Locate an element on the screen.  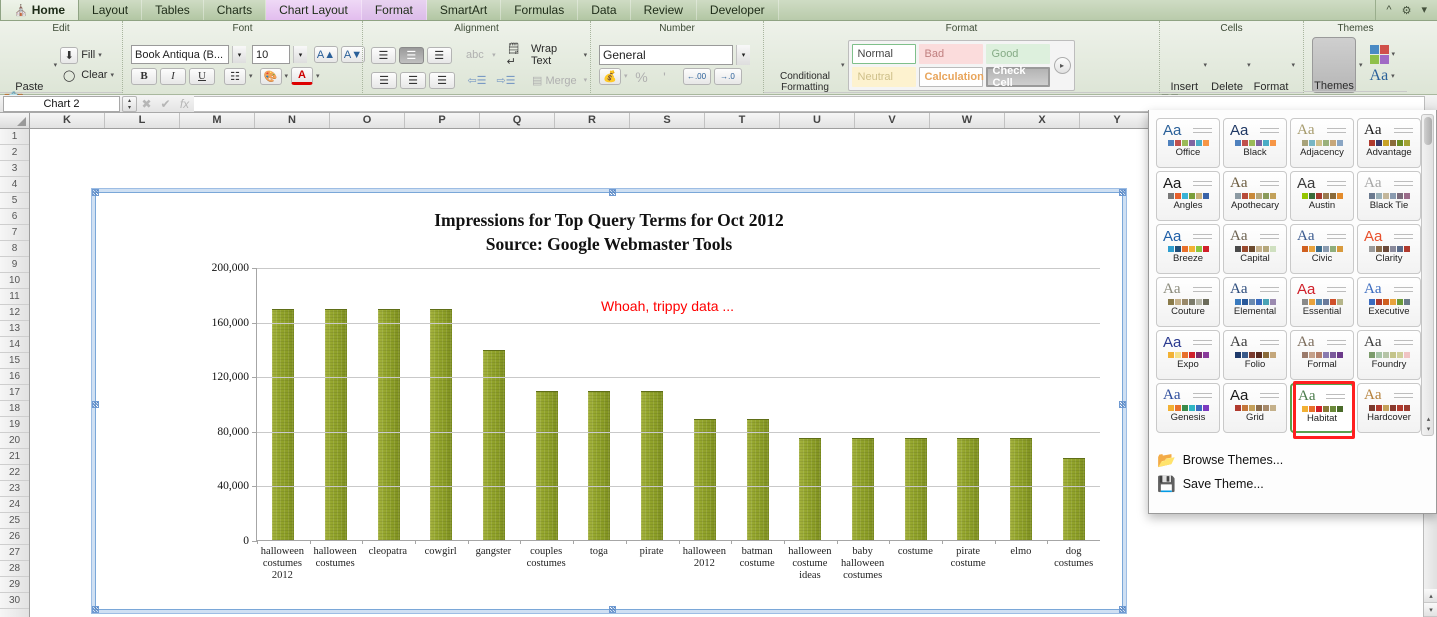
tab-data: Data is located at coordinates (604, 10).